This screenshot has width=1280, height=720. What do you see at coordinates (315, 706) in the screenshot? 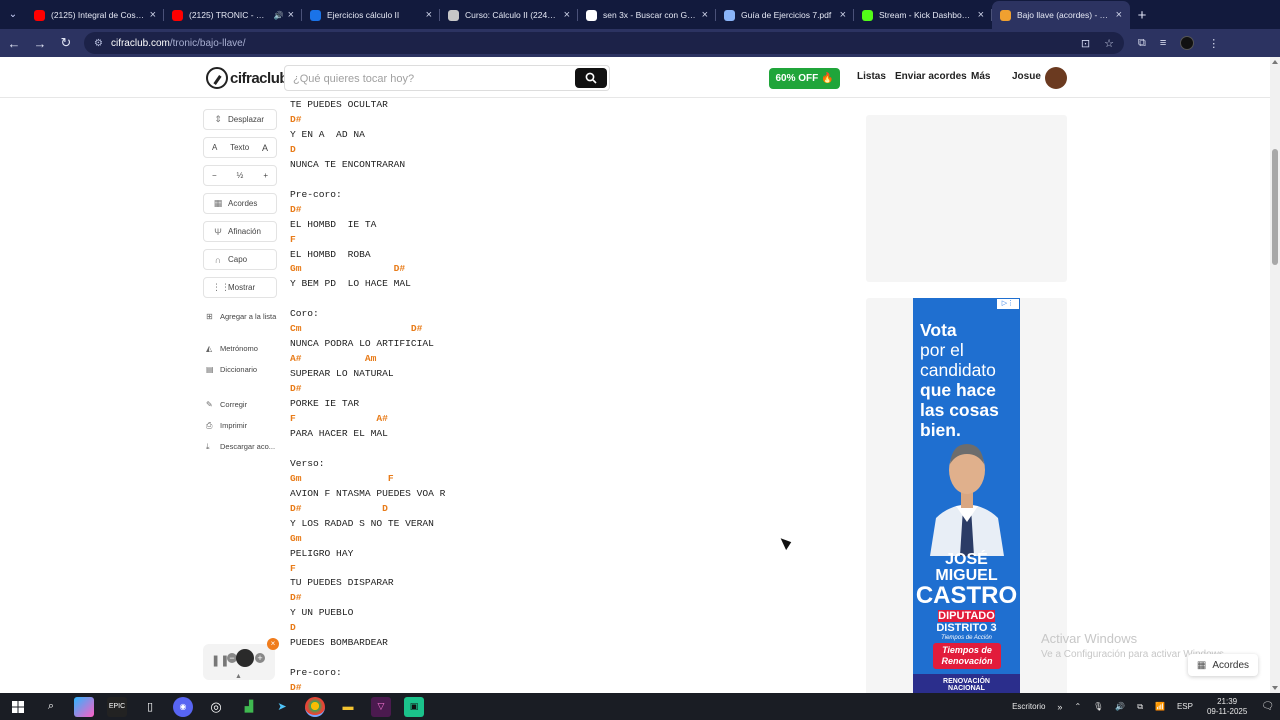
I see `chrome-icon` at bounding box center [315, 706].